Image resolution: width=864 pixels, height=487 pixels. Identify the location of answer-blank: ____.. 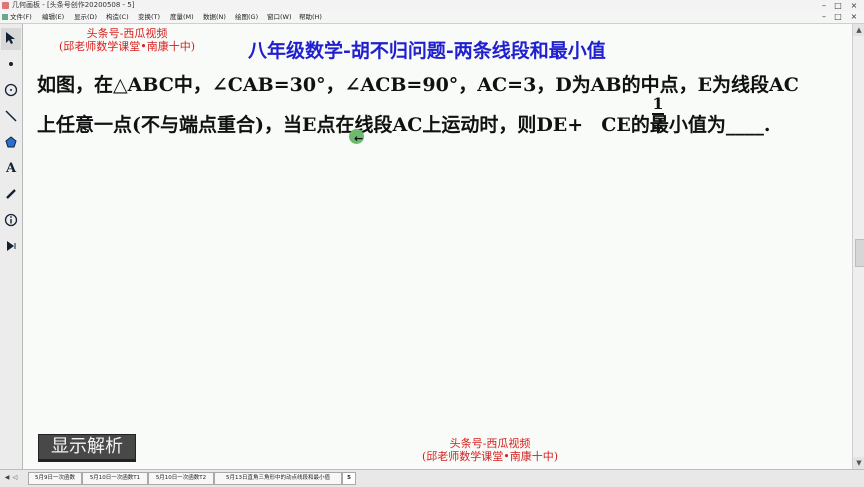
(748, 125).